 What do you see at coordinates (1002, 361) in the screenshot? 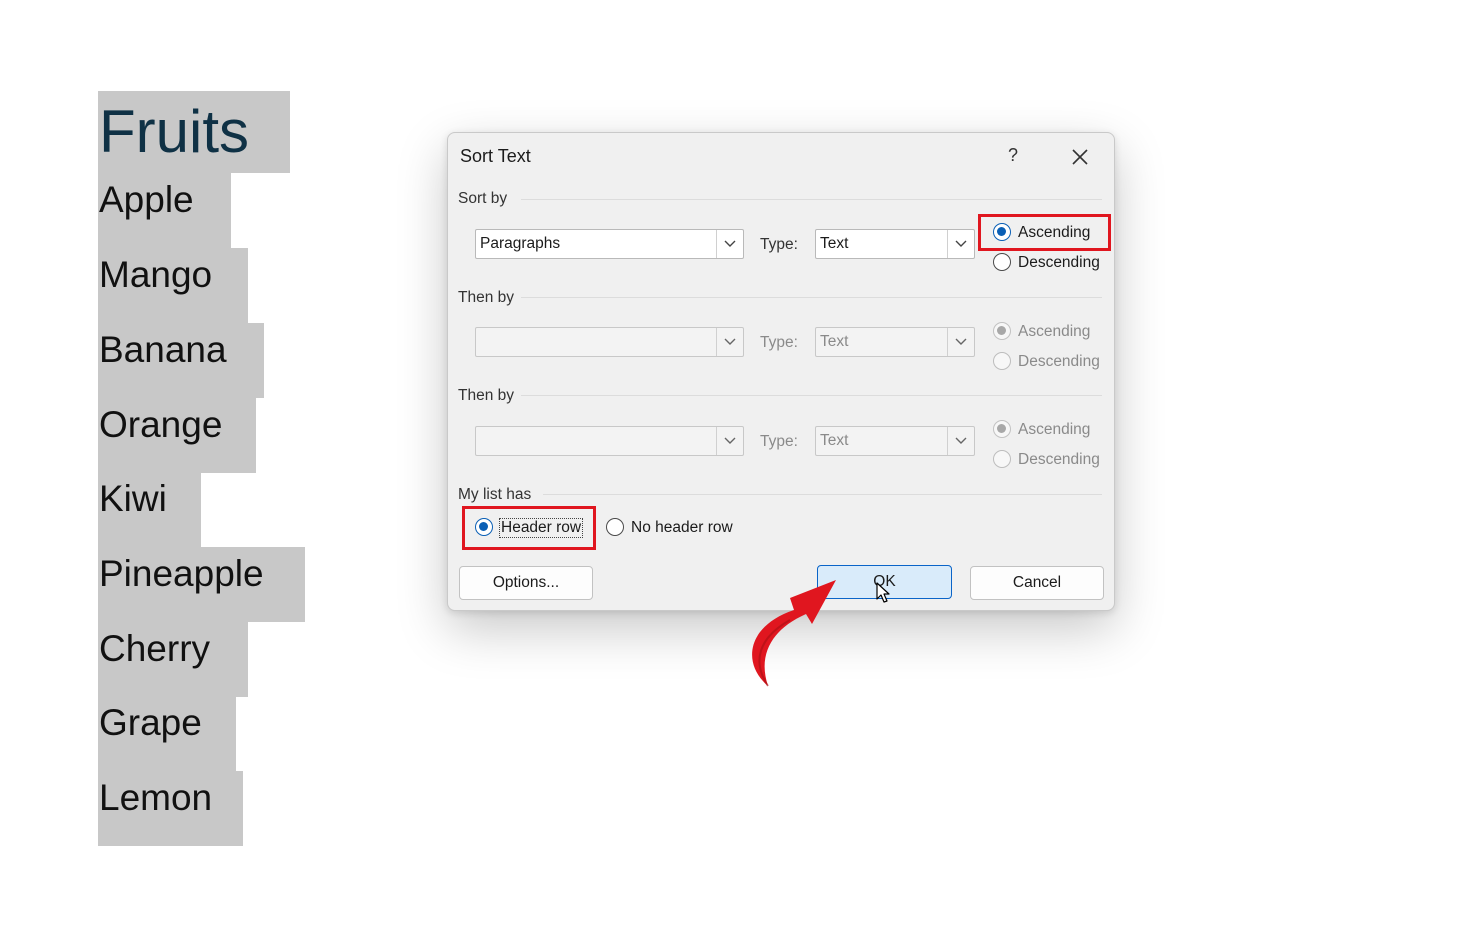
I see `then-by-1-descending-radio` at bounding box center [1002, 361].